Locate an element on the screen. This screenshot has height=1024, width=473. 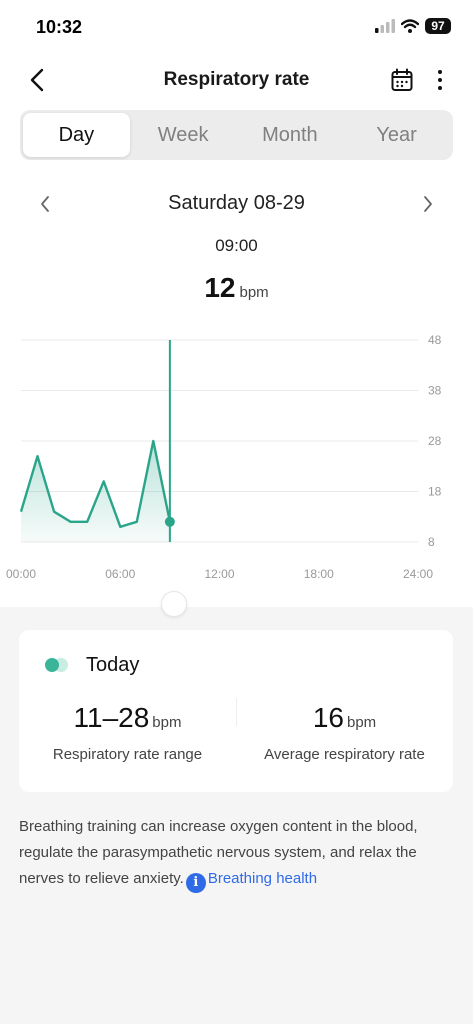
y-tick-label: 8 is located at coordinates (431, 542).